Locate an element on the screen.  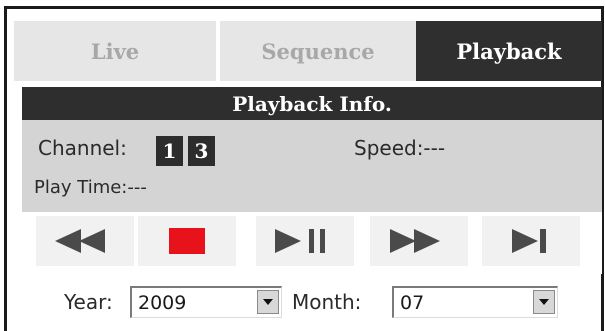
skip-to-end-button is located at coordinates (530, 241).